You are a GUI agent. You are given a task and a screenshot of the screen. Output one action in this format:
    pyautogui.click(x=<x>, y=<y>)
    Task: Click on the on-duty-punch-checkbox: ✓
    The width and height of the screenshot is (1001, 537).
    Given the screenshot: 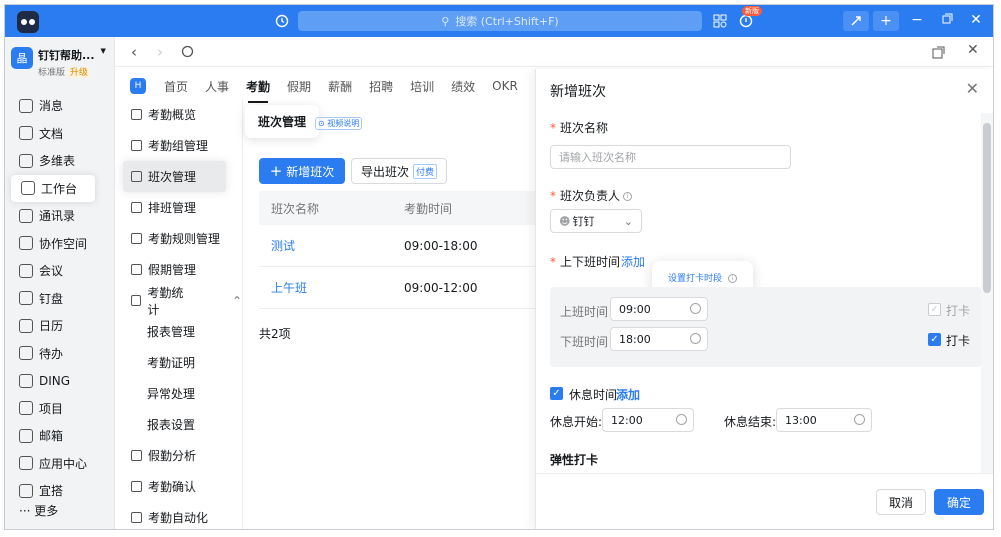 What is the action you would take?
    pyautogui.click(x=934, y=309)
    